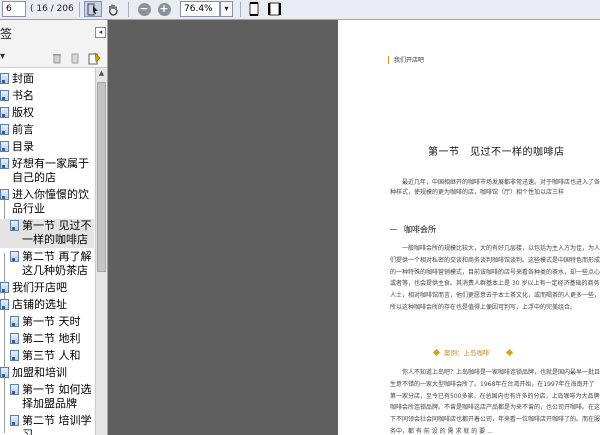 This screenshot has height=435, width=600. I want to click on bookmark-label: 我们开店吧, so click(39, 287).